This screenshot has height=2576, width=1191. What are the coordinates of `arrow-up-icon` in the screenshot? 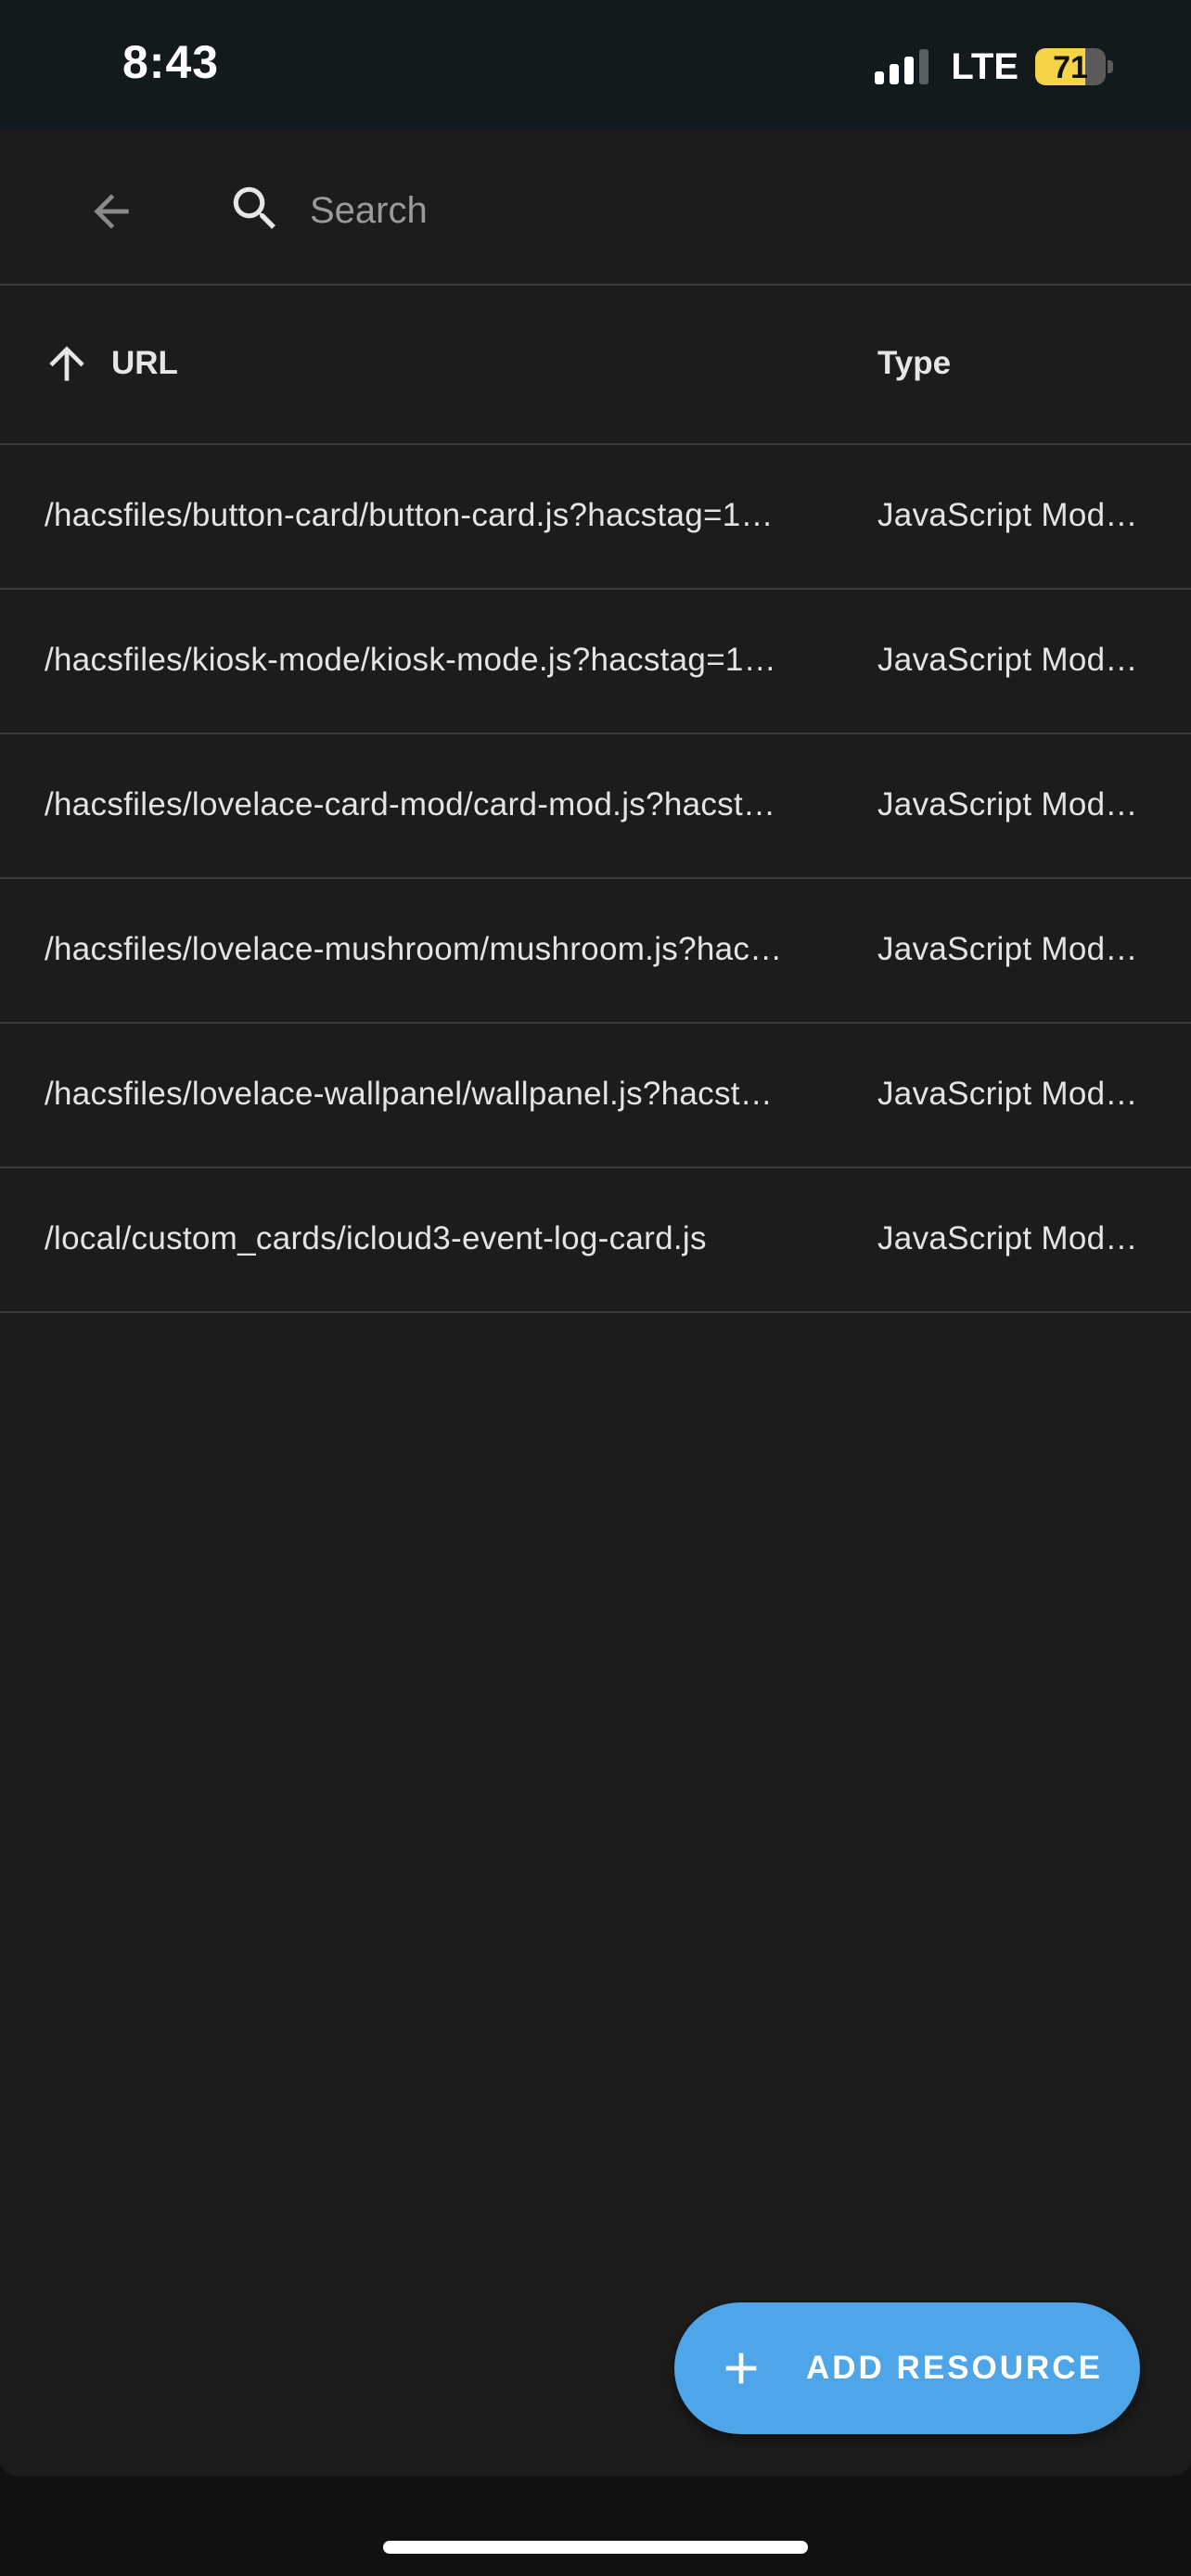 It's located at (67, 363).